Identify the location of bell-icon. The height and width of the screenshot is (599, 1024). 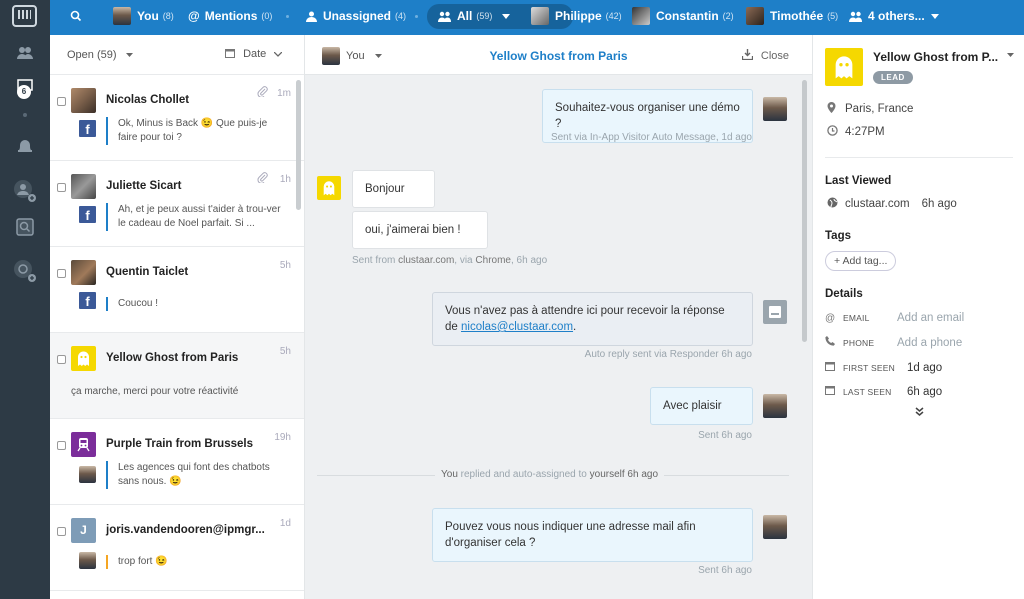
(25, 149).